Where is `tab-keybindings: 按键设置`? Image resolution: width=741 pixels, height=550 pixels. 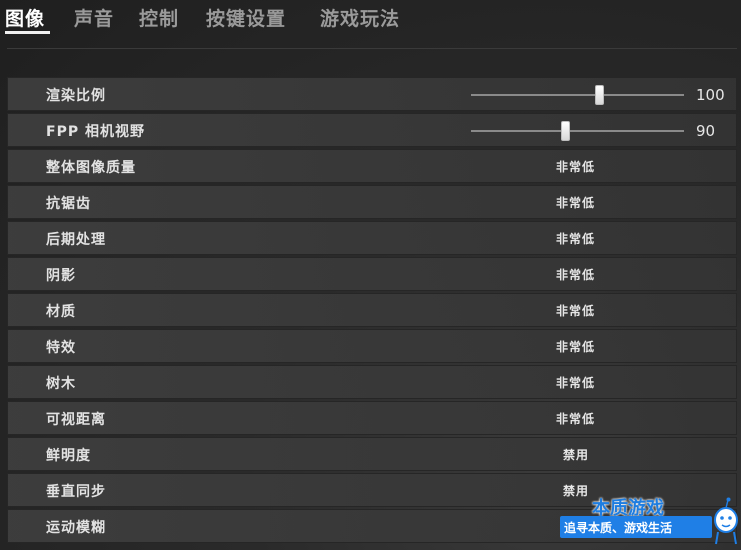
tab-keybindings: 按键设置 is located at coordinates (246, 17).